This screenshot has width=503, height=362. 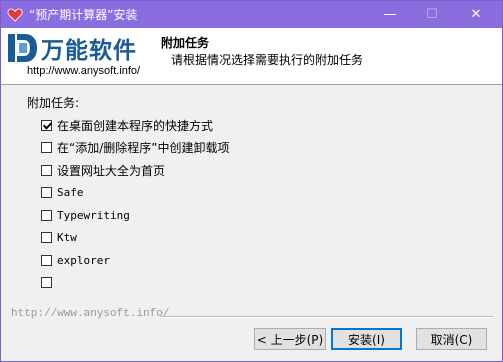 I want to click on task-option-ktw: Ktw, so click(x=59, y=237).